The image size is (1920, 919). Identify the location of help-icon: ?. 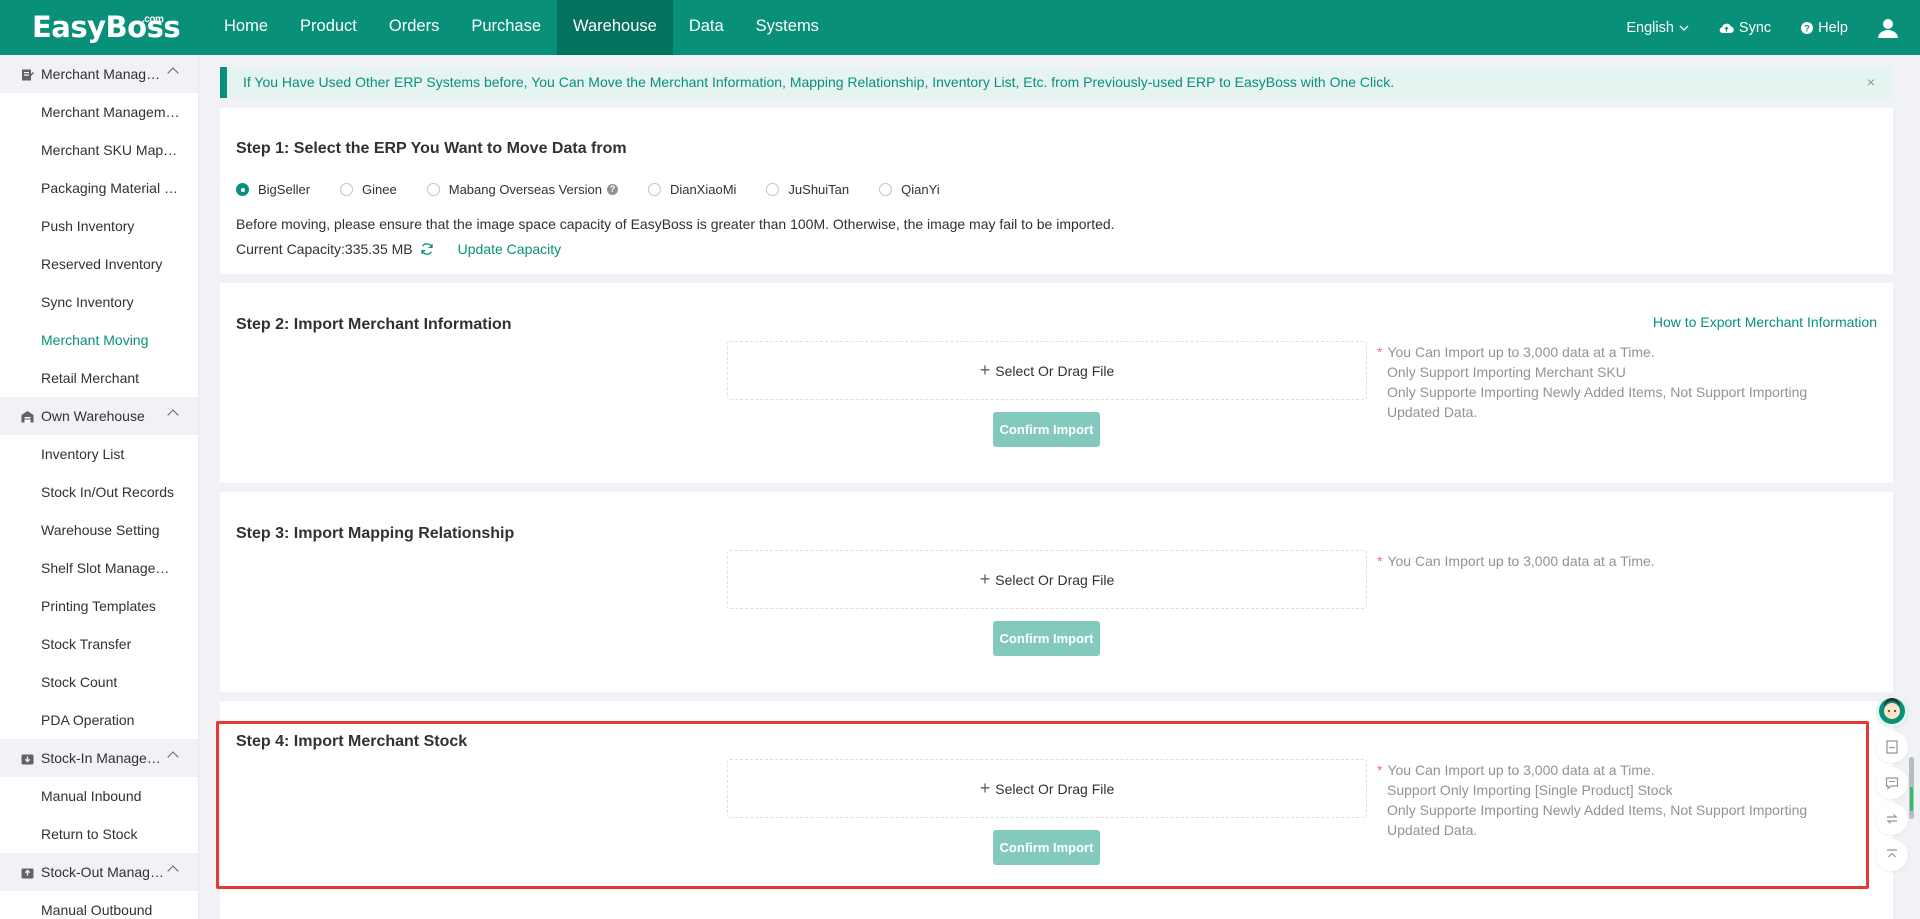
(612, 189).